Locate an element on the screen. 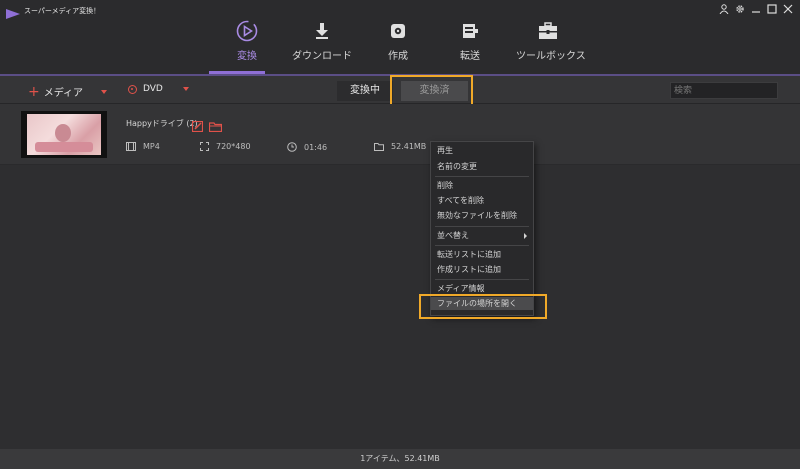 This screenshot has width=800, height=469. gear-icon is located at coordinates (740, 8).